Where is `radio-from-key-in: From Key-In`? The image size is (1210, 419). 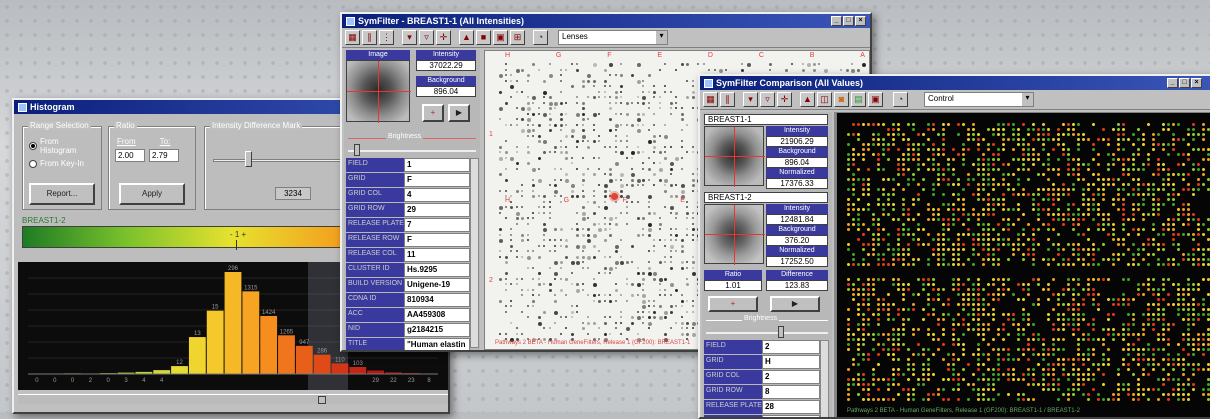
radio-from-key-in: From Key-In is located at coordinates (62, 163).